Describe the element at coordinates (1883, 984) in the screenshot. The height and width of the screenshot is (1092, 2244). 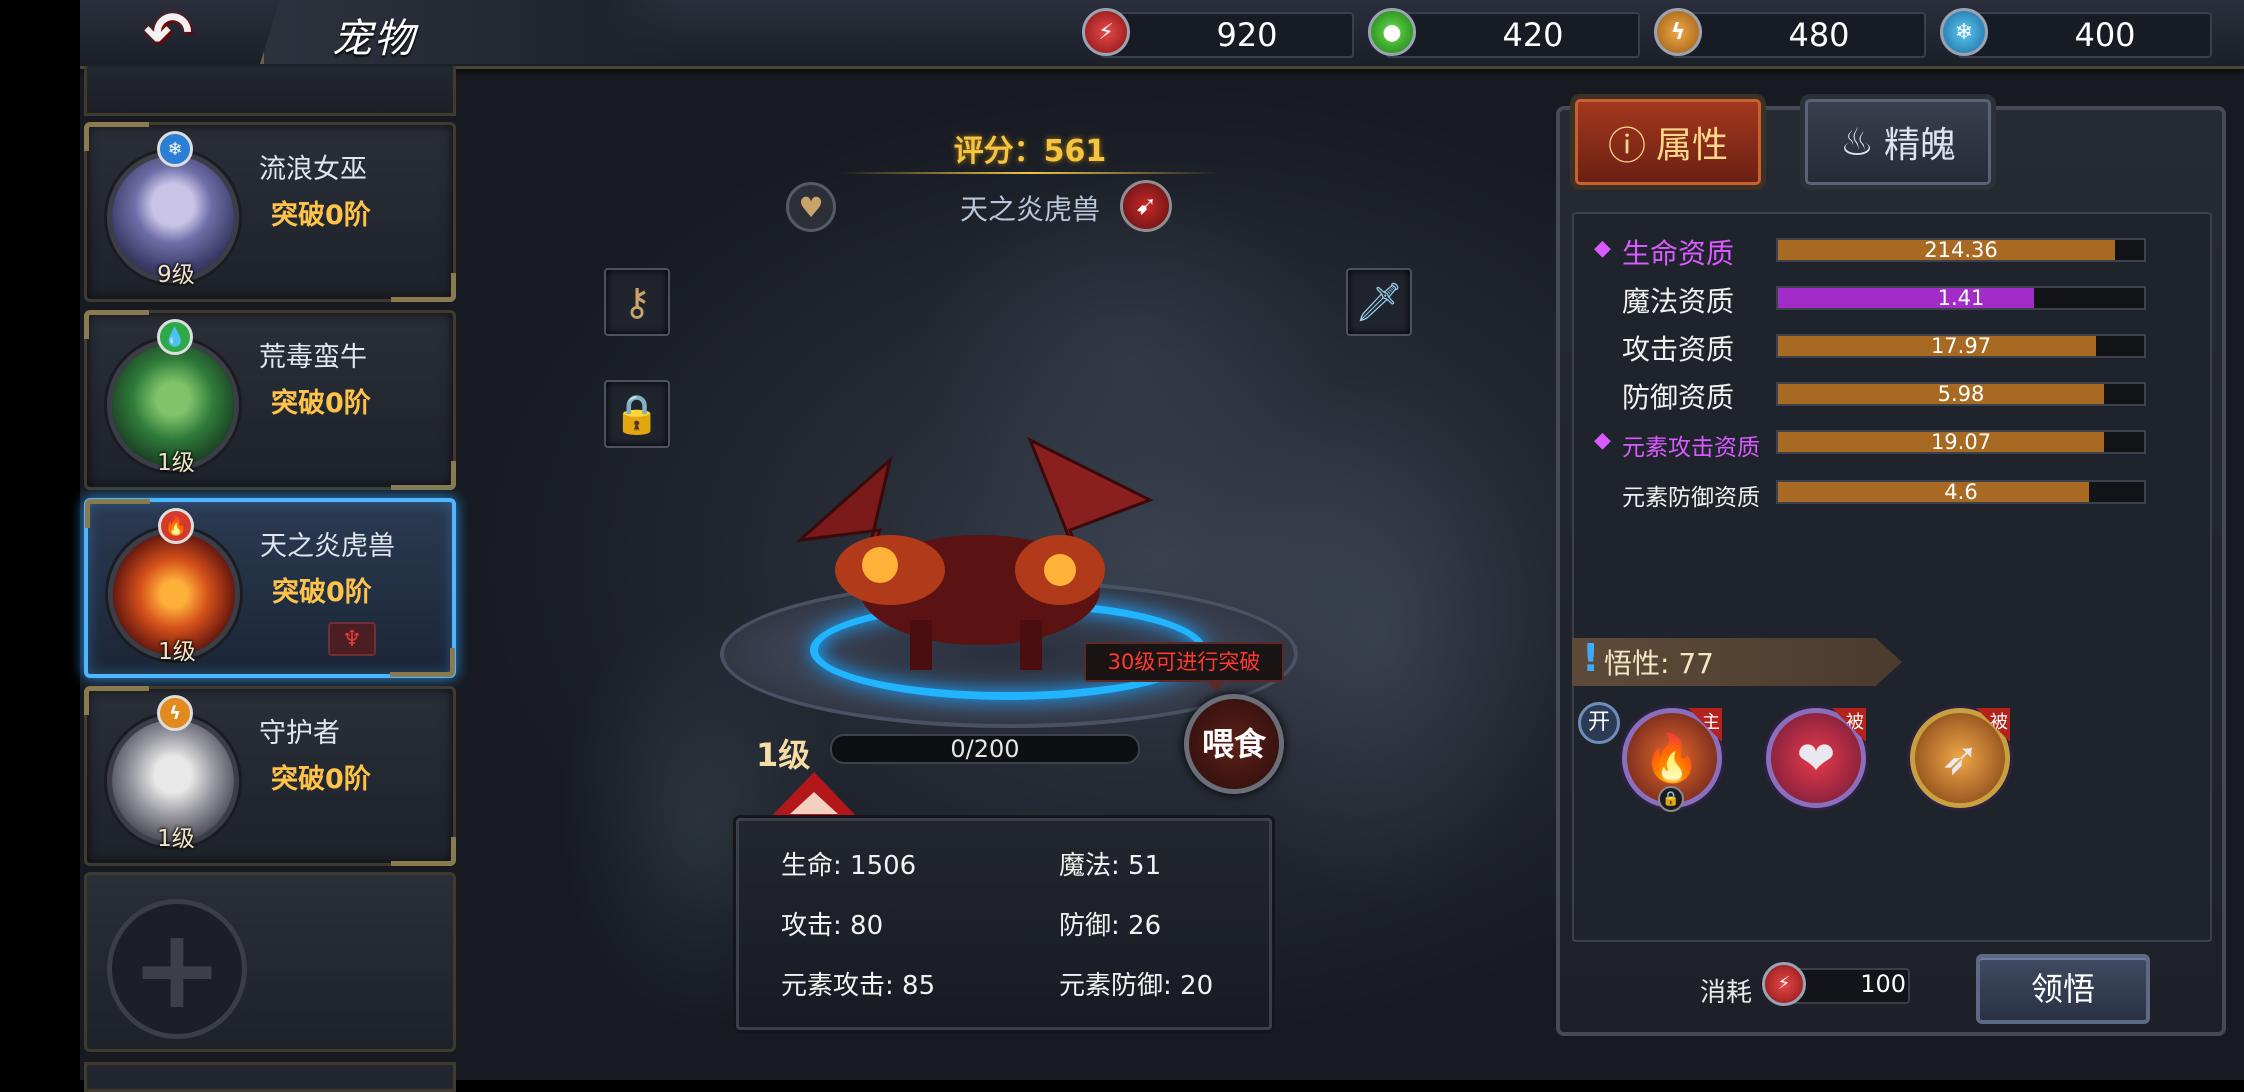
I see `cost-value: 100` at that location.